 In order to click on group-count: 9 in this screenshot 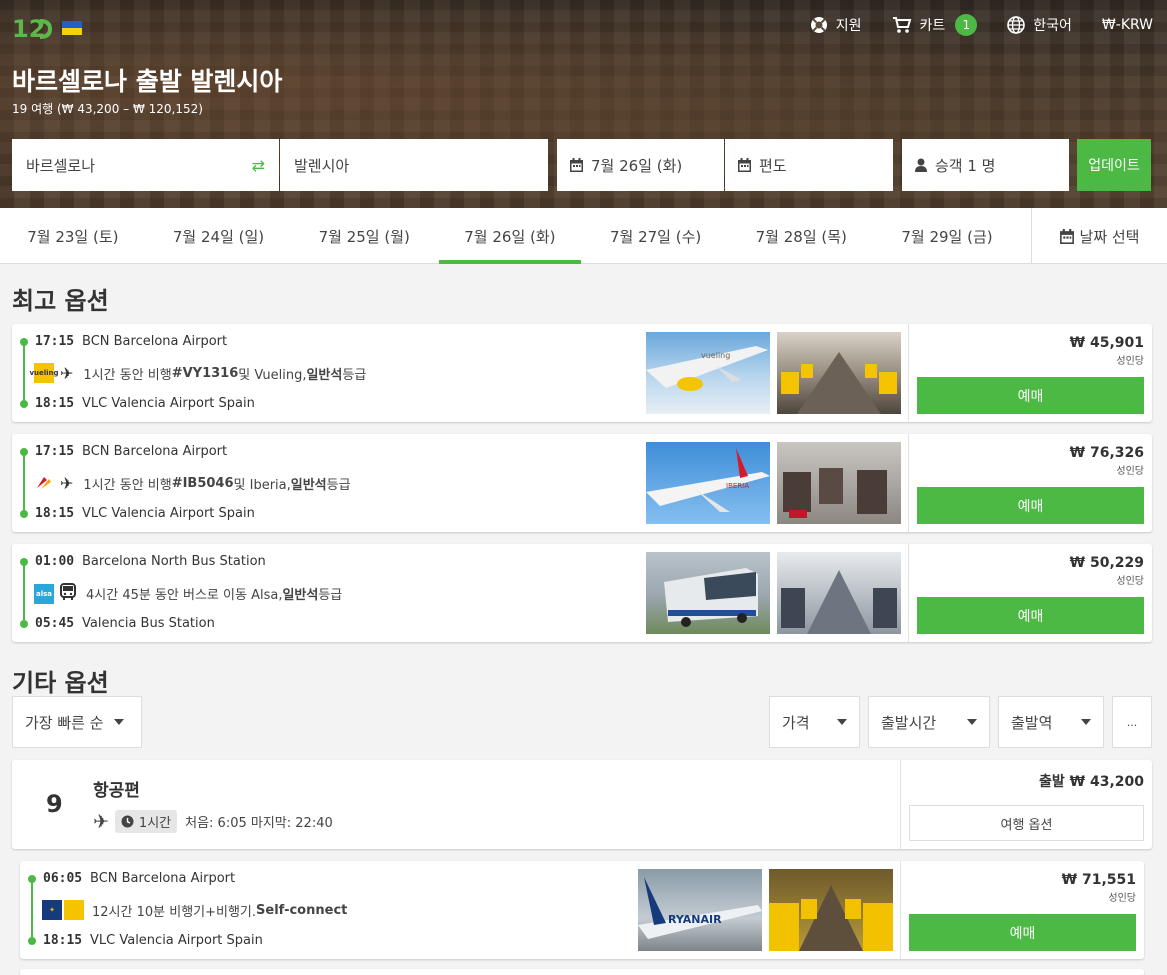, I will do `click(54, 804)`.